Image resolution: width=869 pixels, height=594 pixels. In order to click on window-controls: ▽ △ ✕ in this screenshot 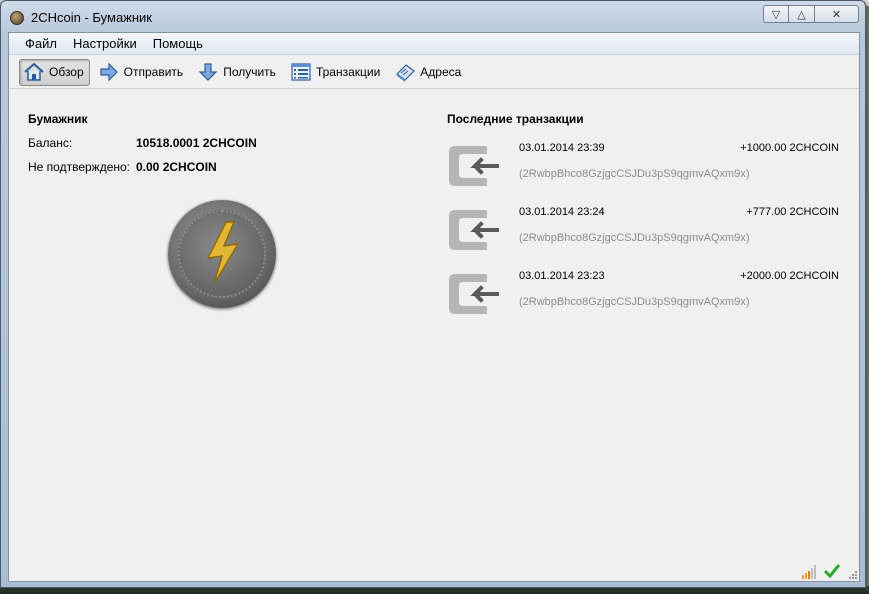, I will do `click(811, 14)`.